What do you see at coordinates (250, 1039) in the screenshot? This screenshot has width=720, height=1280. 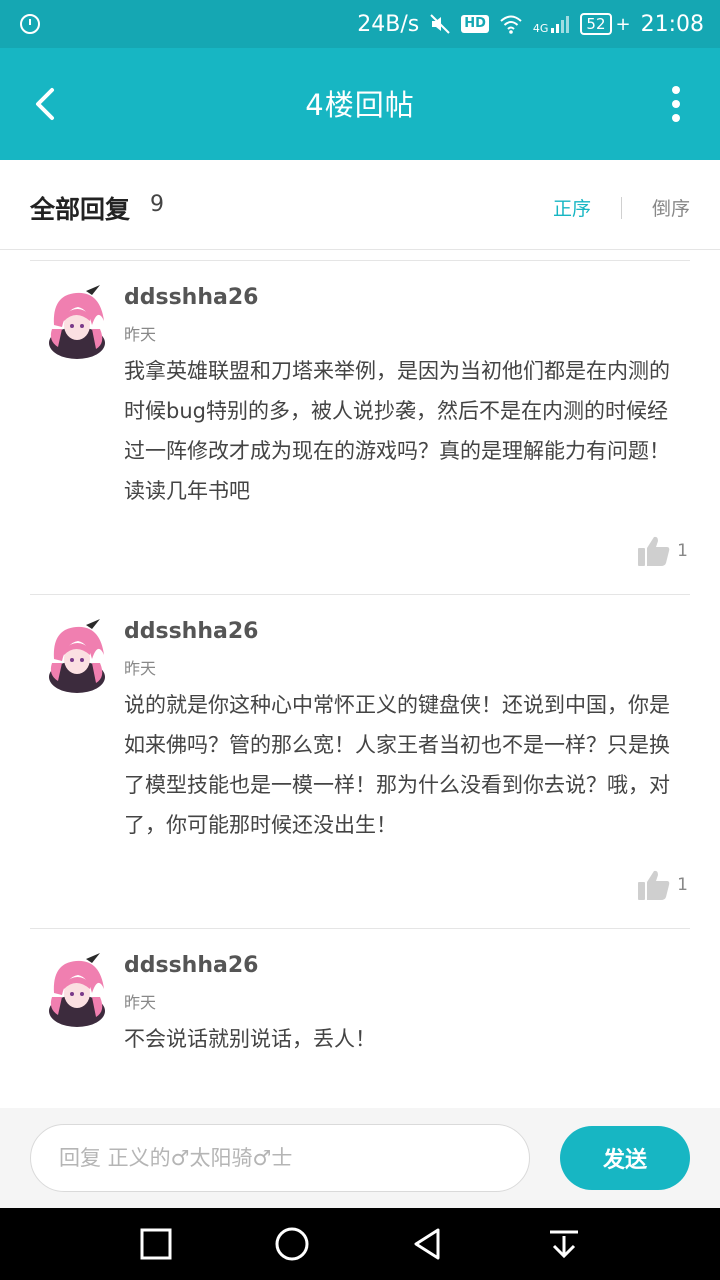 I see `reply-content: 不会说话就别说话，丢人！` at bounding box center [250, 1039].